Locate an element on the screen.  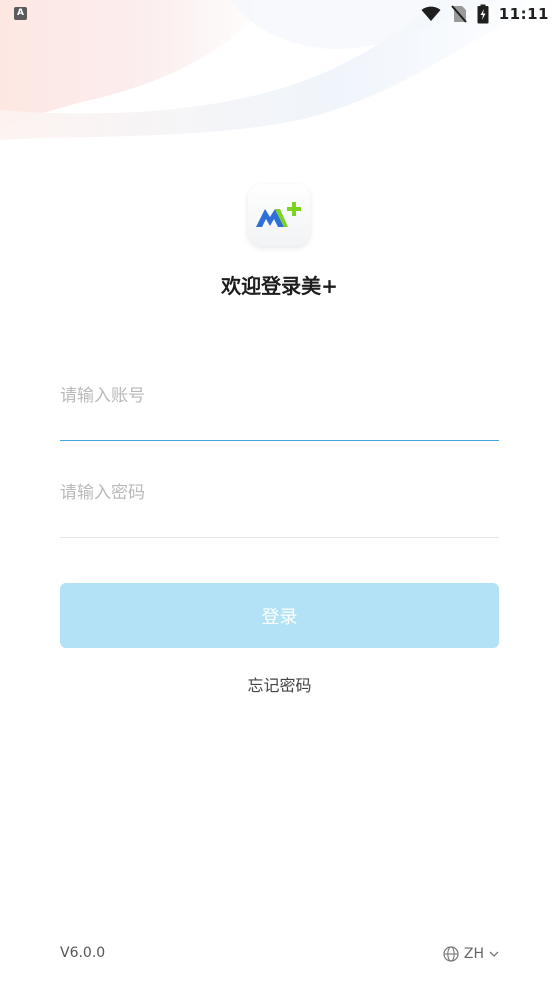
language-selector: ZH is located at coordinates (471, 954).